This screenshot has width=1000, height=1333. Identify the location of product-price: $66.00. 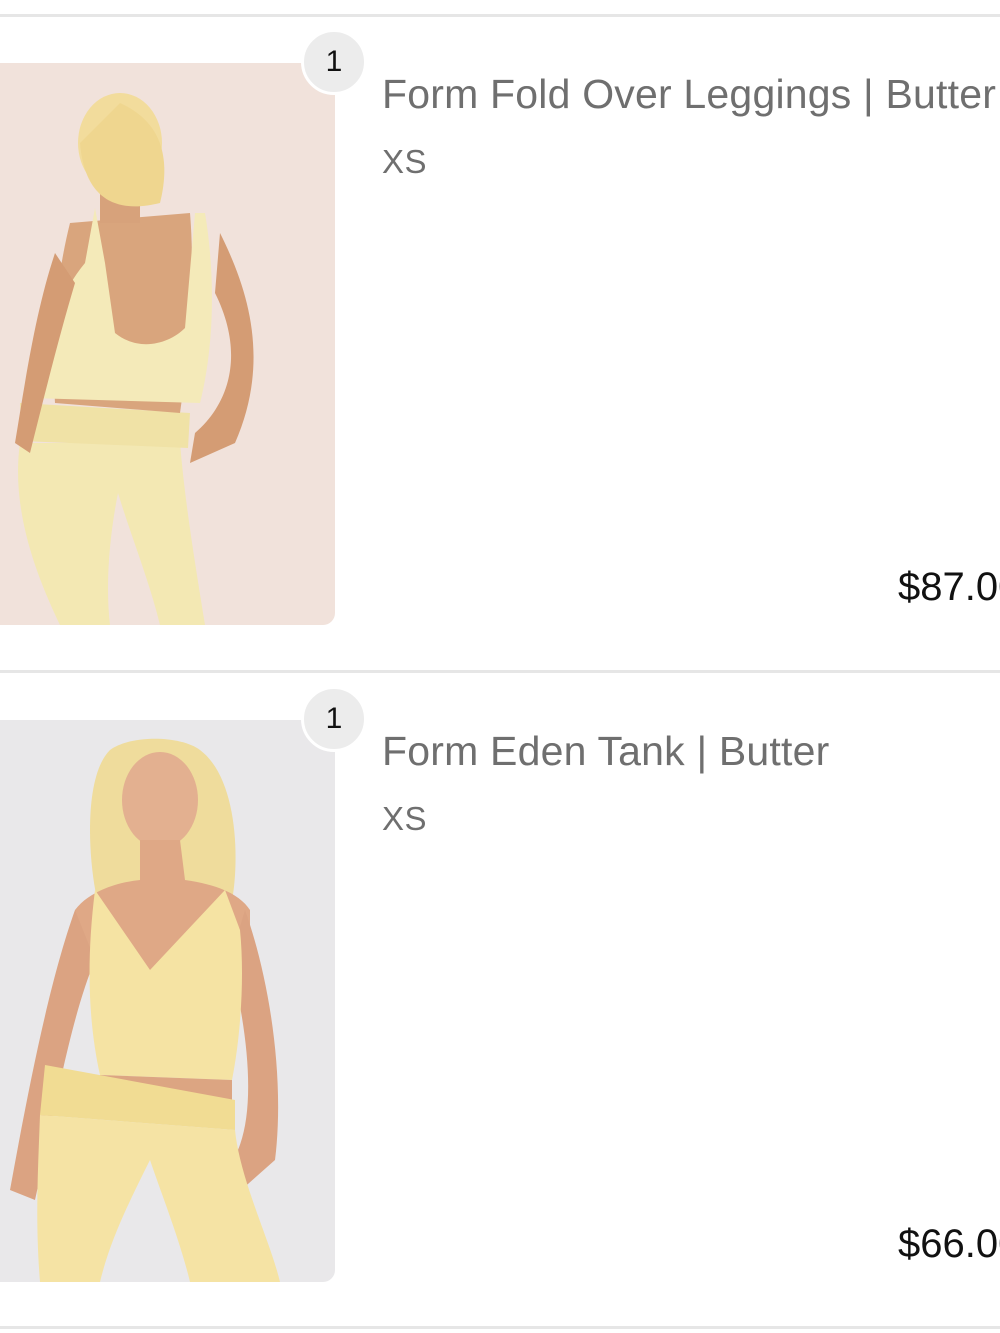
(949, 1244).